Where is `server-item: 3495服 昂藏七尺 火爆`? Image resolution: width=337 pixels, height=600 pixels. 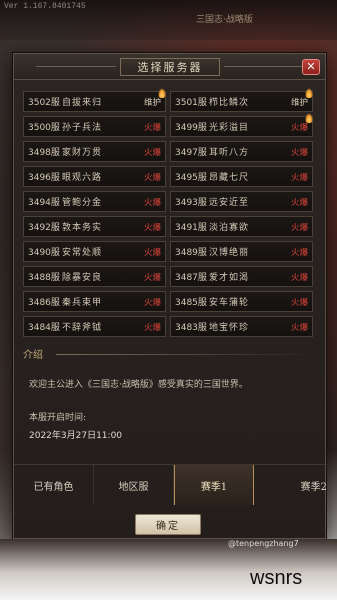 server-item: 3495服 昂藏七尺 火爆 is located at coordinates (241, 176).